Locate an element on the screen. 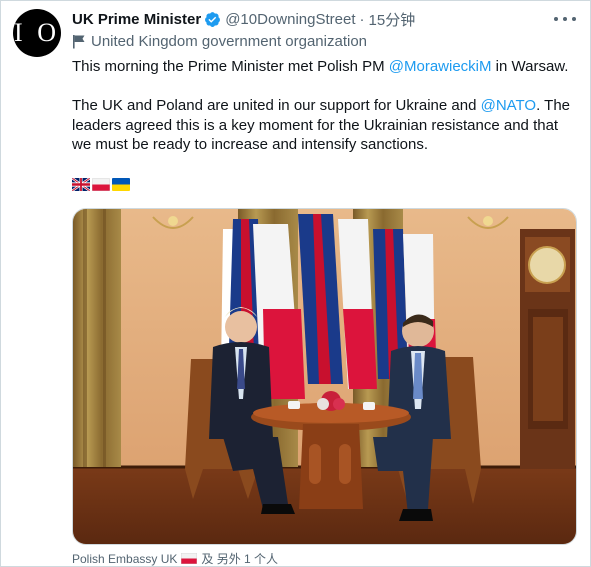  tagged-others: 及 另外 1 个人 is located at coordinates (239, 558).